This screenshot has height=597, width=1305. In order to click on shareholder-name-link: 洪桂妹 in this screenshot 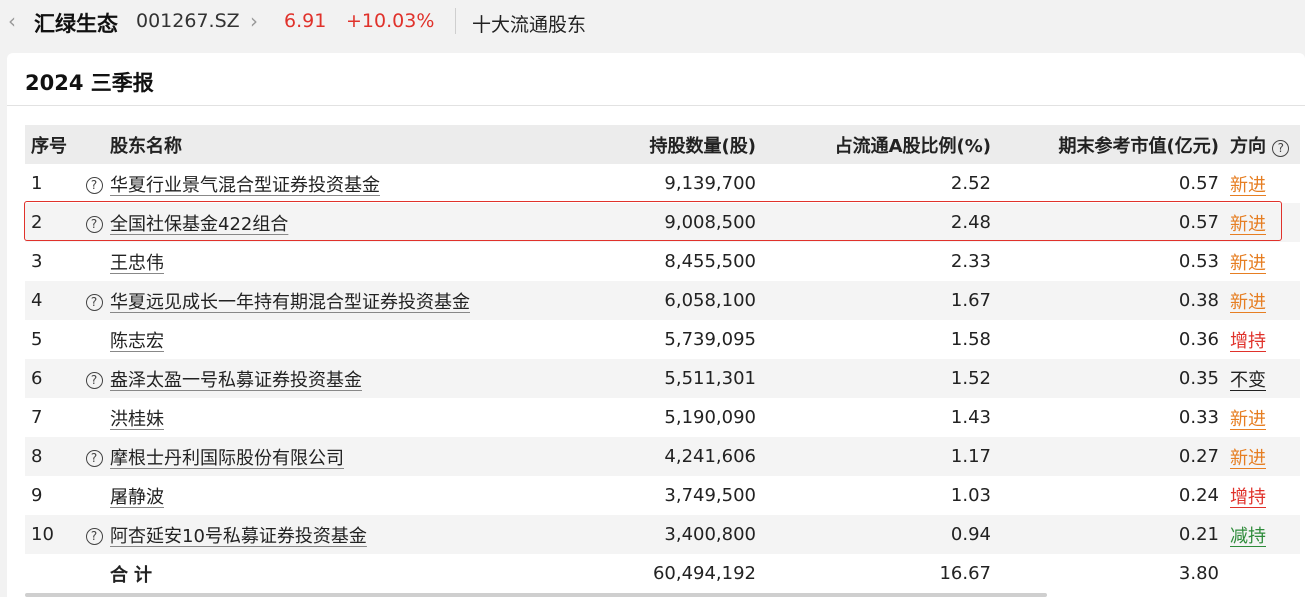, I will do `click(137, 419)`.